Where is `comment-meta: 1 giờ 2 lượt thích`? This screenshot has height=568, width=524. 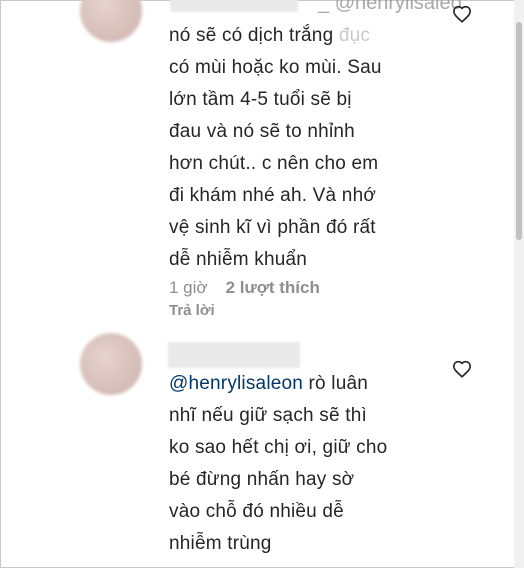
comment-meta: 1 giờ 2 lượt thích is located at coordinates (244, 288).